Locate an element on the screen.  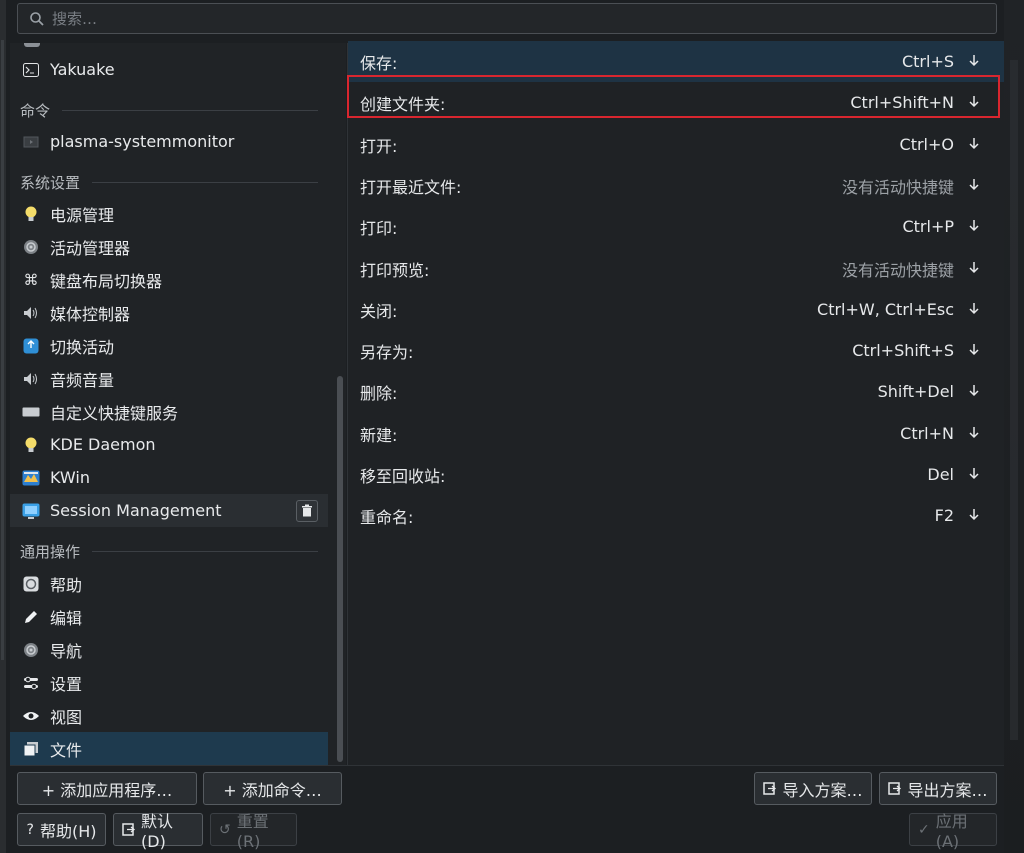
shortcut-action-label: 关闭: is located at coordinates (379, 311).